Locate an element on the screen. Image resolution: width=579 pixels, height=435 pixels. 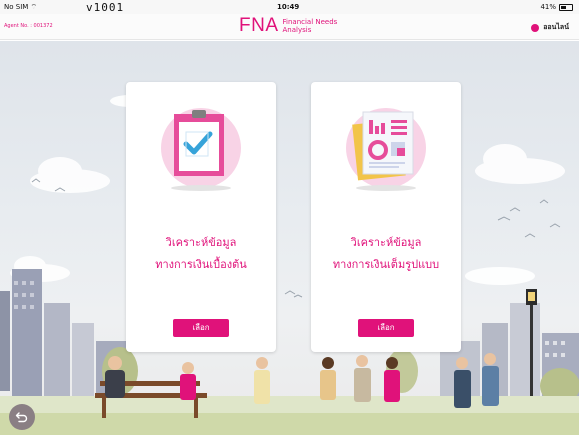
online-dot-icon is located at coordinates (535, 27).